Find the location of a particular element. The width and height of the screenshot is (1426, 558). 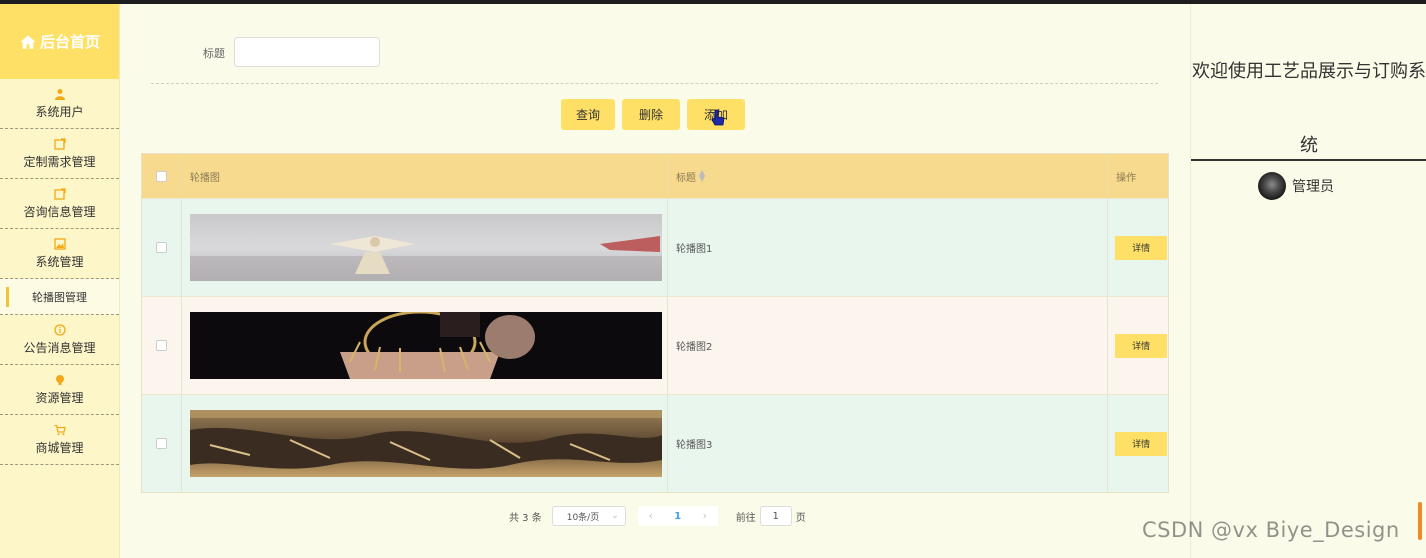

sidebar-brand-home: 后台首页 is located at coordinates (59, 41).